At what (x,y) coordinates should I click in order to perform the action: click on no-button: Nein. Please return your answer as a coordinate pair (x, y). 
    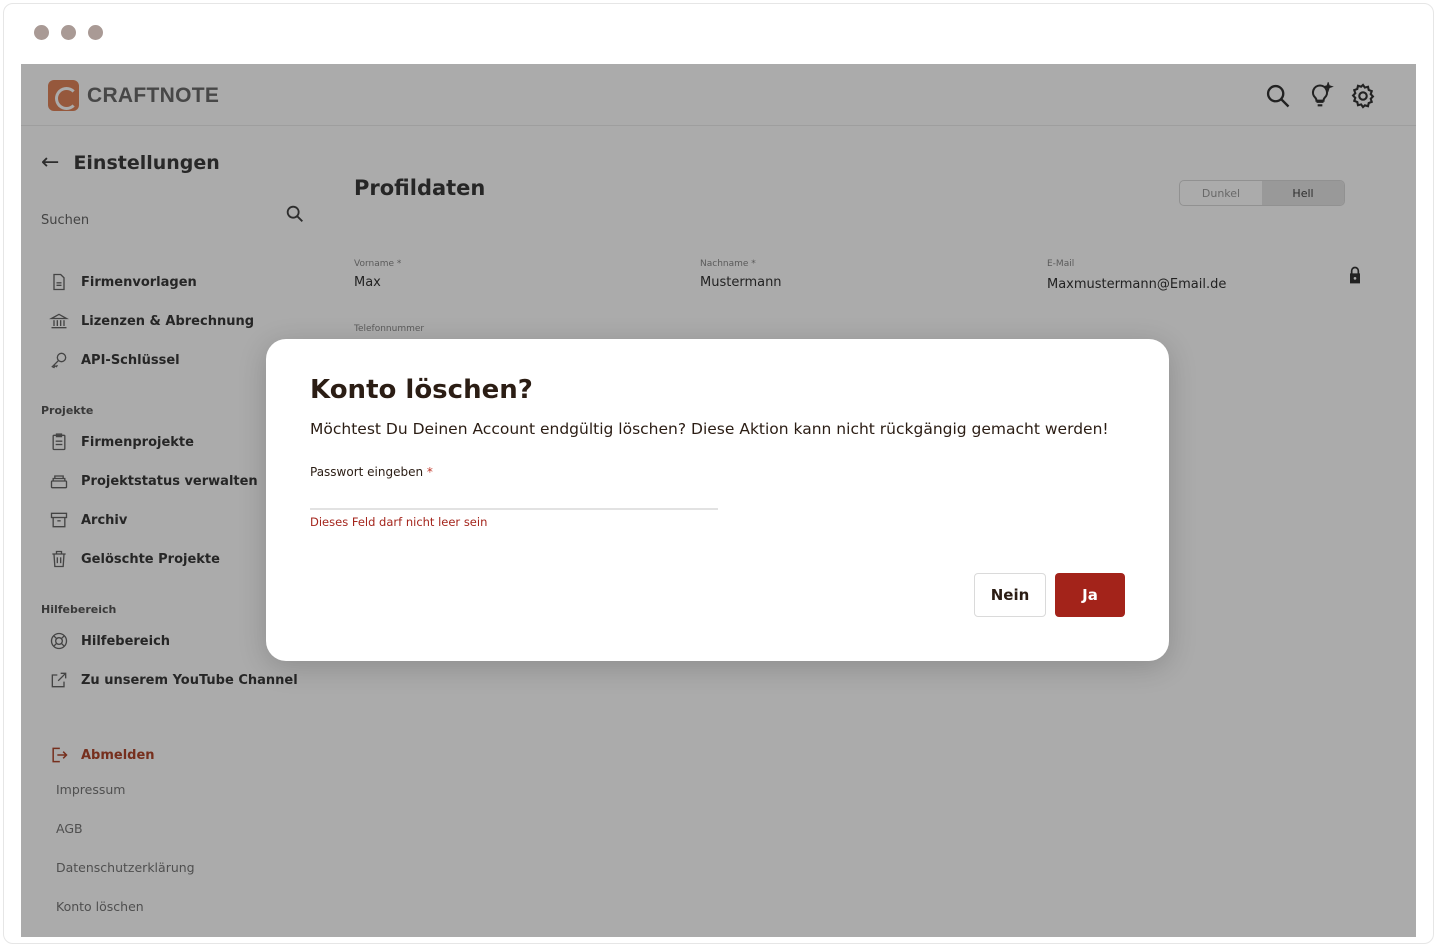
    Looking at the image, I should click on (1010, 595).